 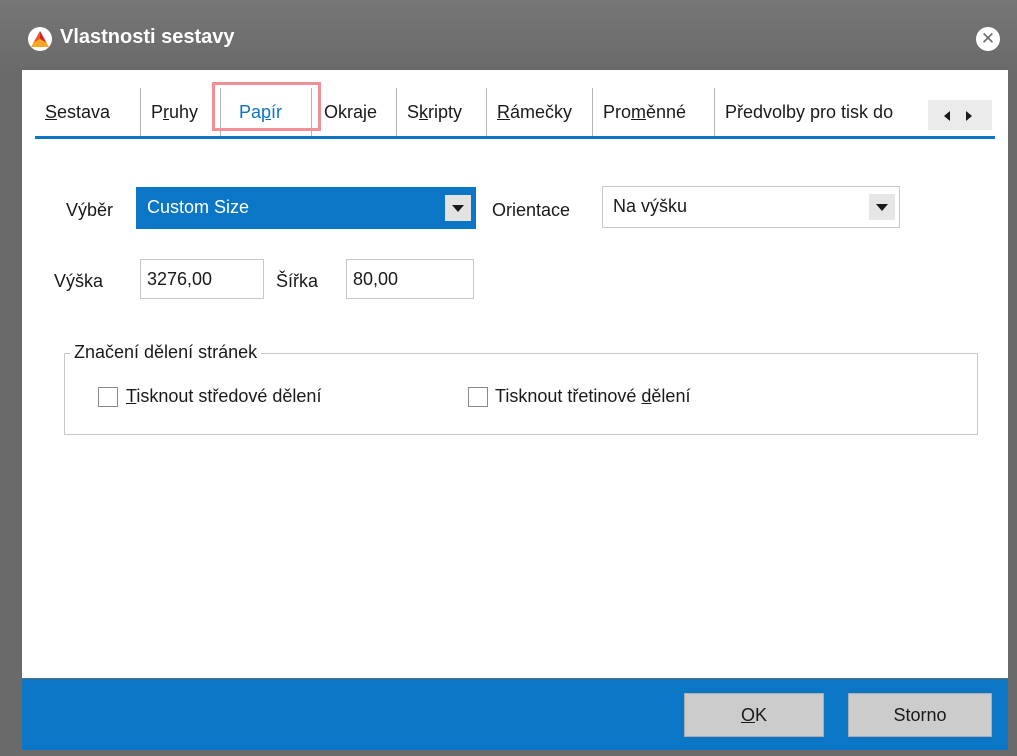 What do you see at coordinates (515, 137) in the screenshot?
I see `tab-underline` at bounding box center [515, 137].